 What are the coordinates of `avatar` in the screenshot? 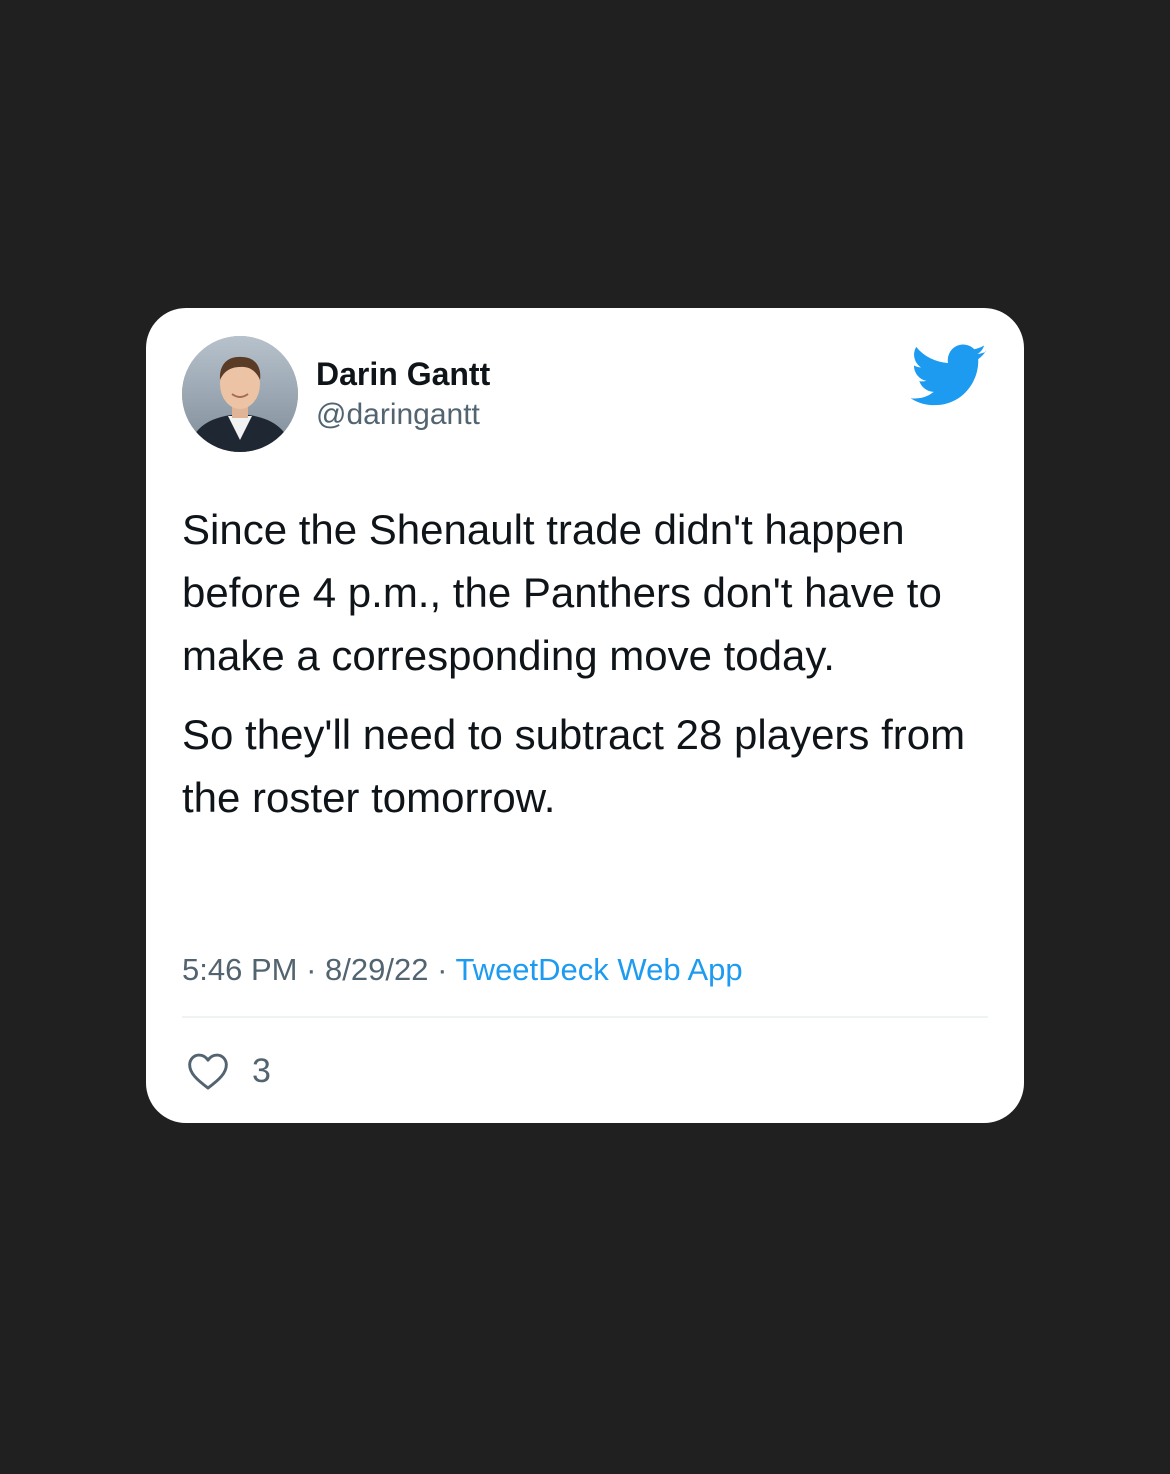 It's located at (240, 394).